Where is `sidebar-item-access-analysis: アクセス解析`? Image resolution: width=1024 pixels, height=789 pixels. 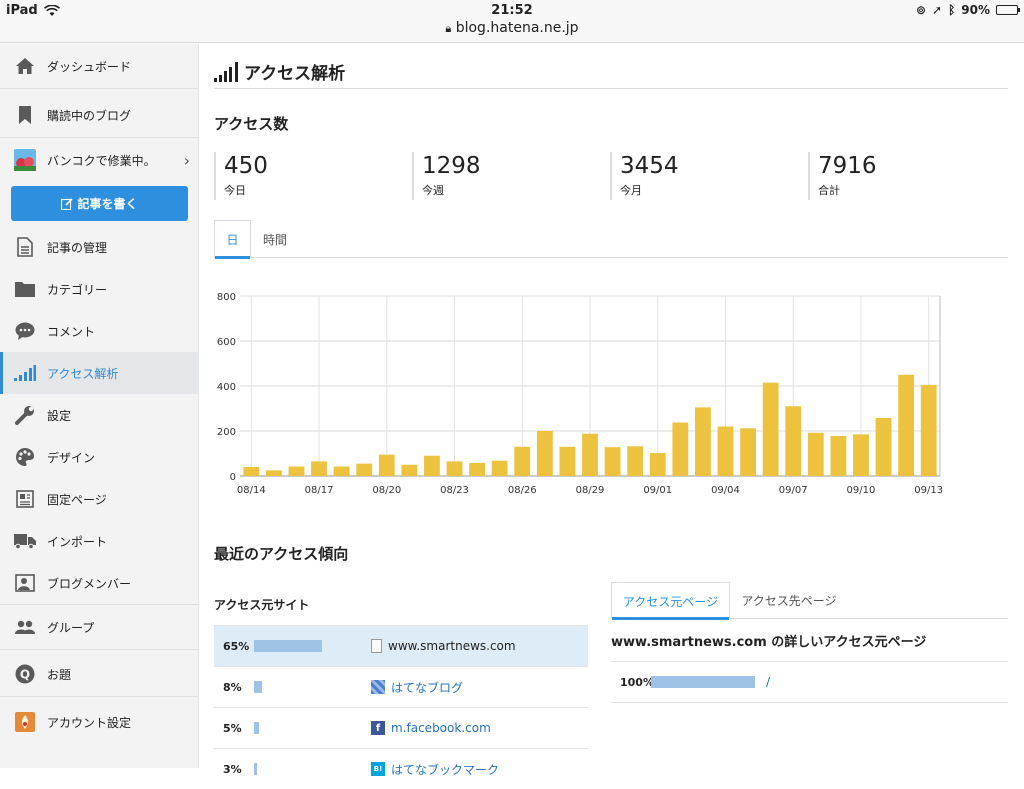
sidebar-item-access-analysis: アクセス解析 is located at coordinates (99, 373).